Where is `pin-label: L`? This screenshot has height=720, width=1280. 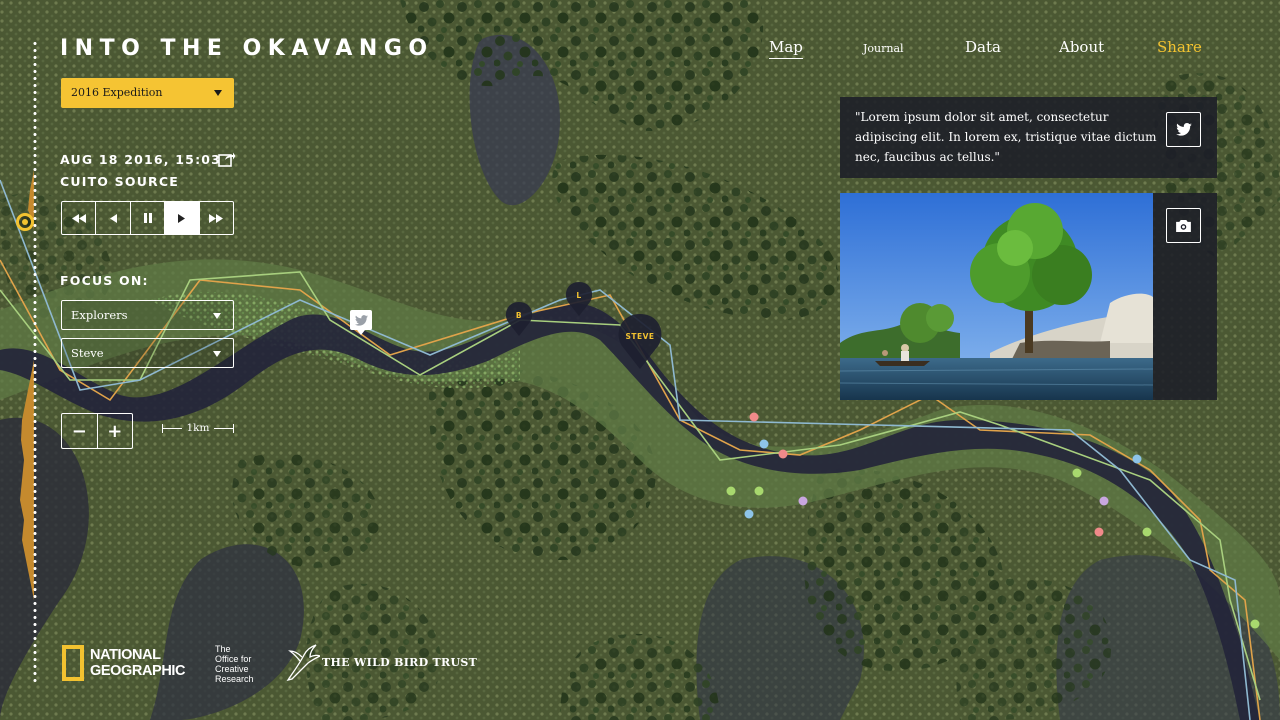
pin-label: L is located at coordinates (579, 295).